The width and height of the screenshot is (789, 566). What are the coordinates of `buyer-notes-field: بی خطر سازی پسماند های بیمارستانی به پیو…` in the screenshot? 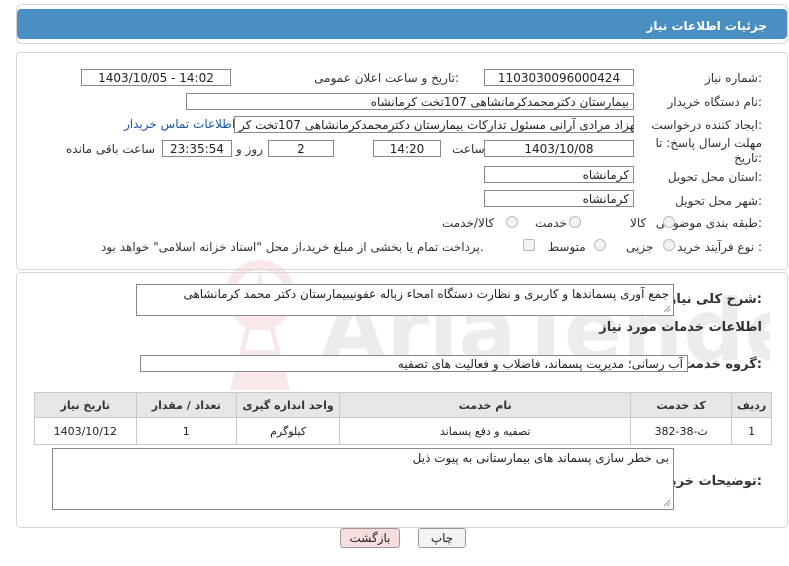 It's located at (363, 479).